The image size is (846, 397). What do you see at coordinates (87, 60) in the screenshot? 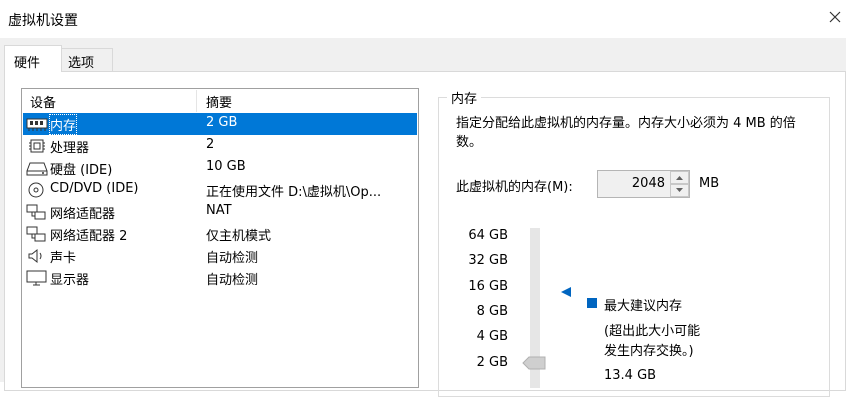
I see `tab-options: 选项` at bounding box center [87, 60].